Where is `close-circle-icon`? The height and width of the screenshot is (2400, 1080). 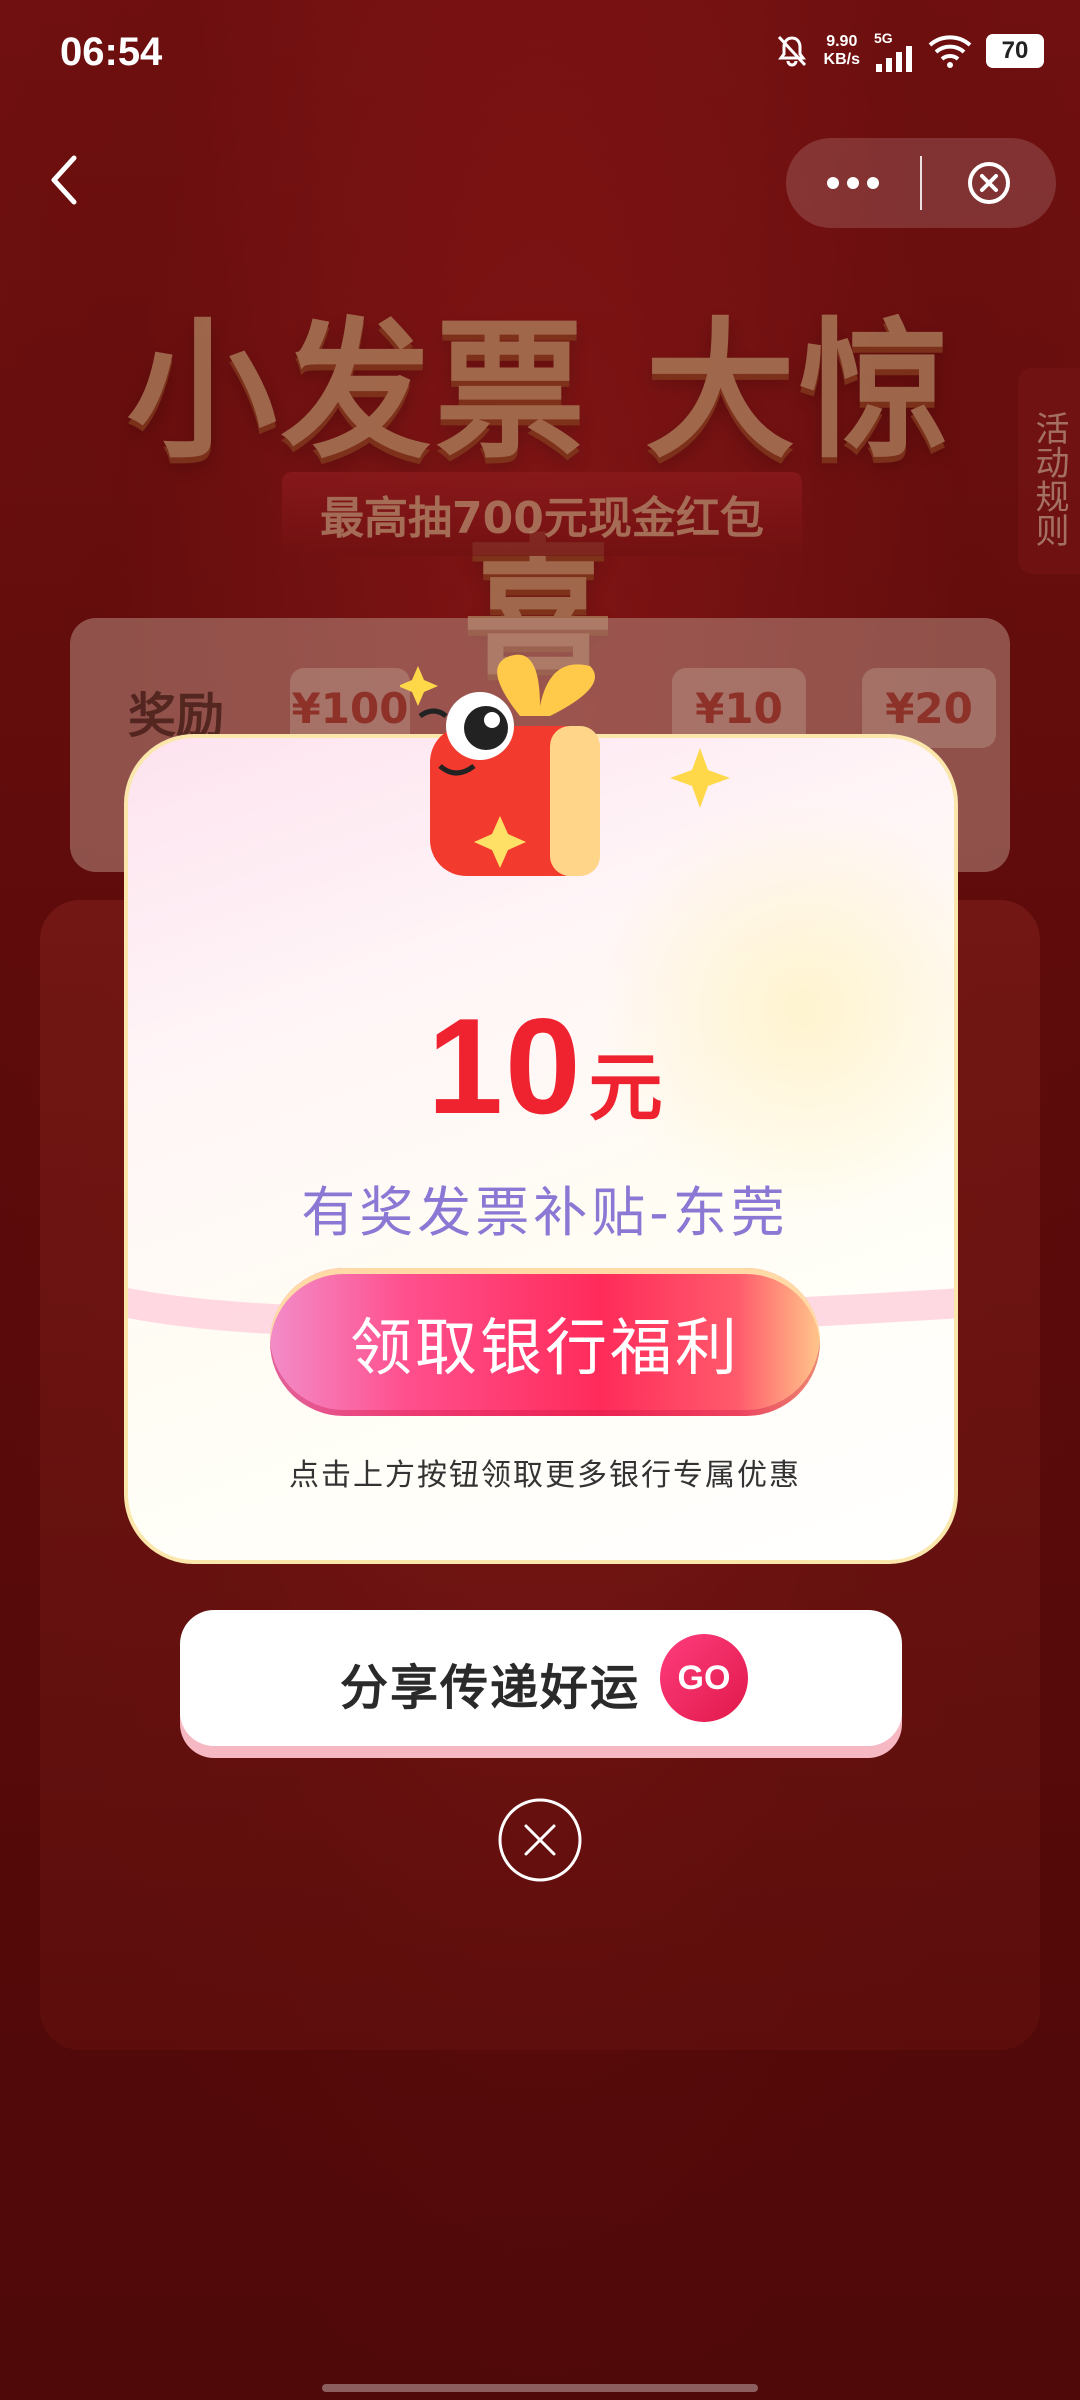
close-circle-icon is located at coordinates (989, 183).